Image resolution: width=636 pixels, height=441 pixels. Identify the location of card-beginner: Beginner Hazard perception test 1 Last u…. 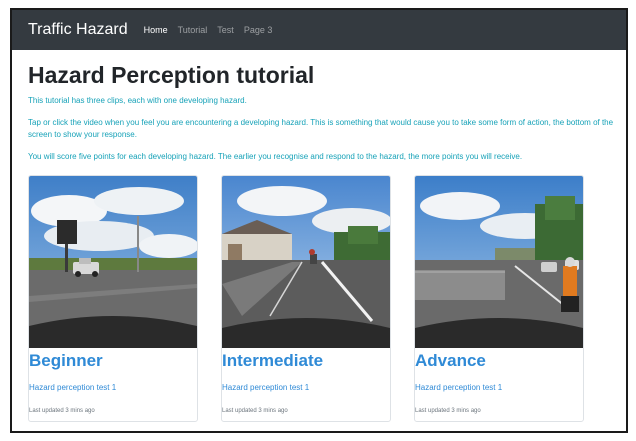
(113, 298).